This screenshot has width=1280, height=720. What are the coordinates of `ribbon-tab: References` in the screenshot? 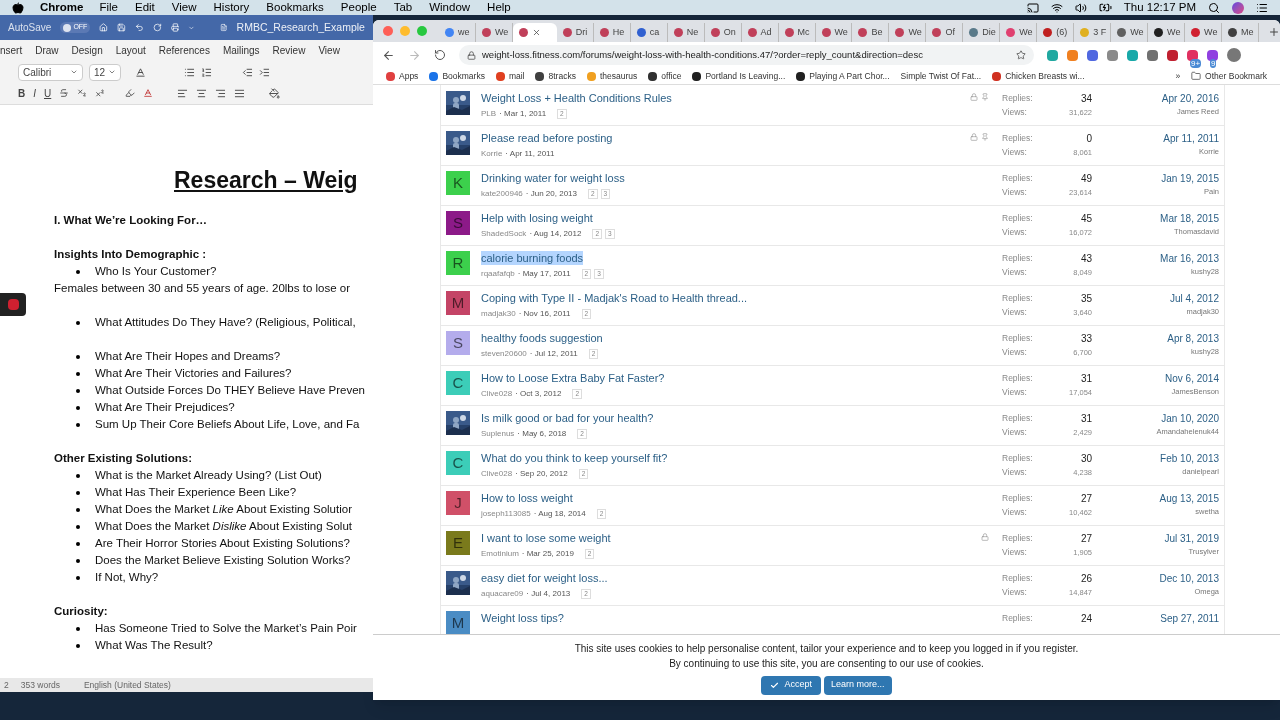 It's located at (184, 50).